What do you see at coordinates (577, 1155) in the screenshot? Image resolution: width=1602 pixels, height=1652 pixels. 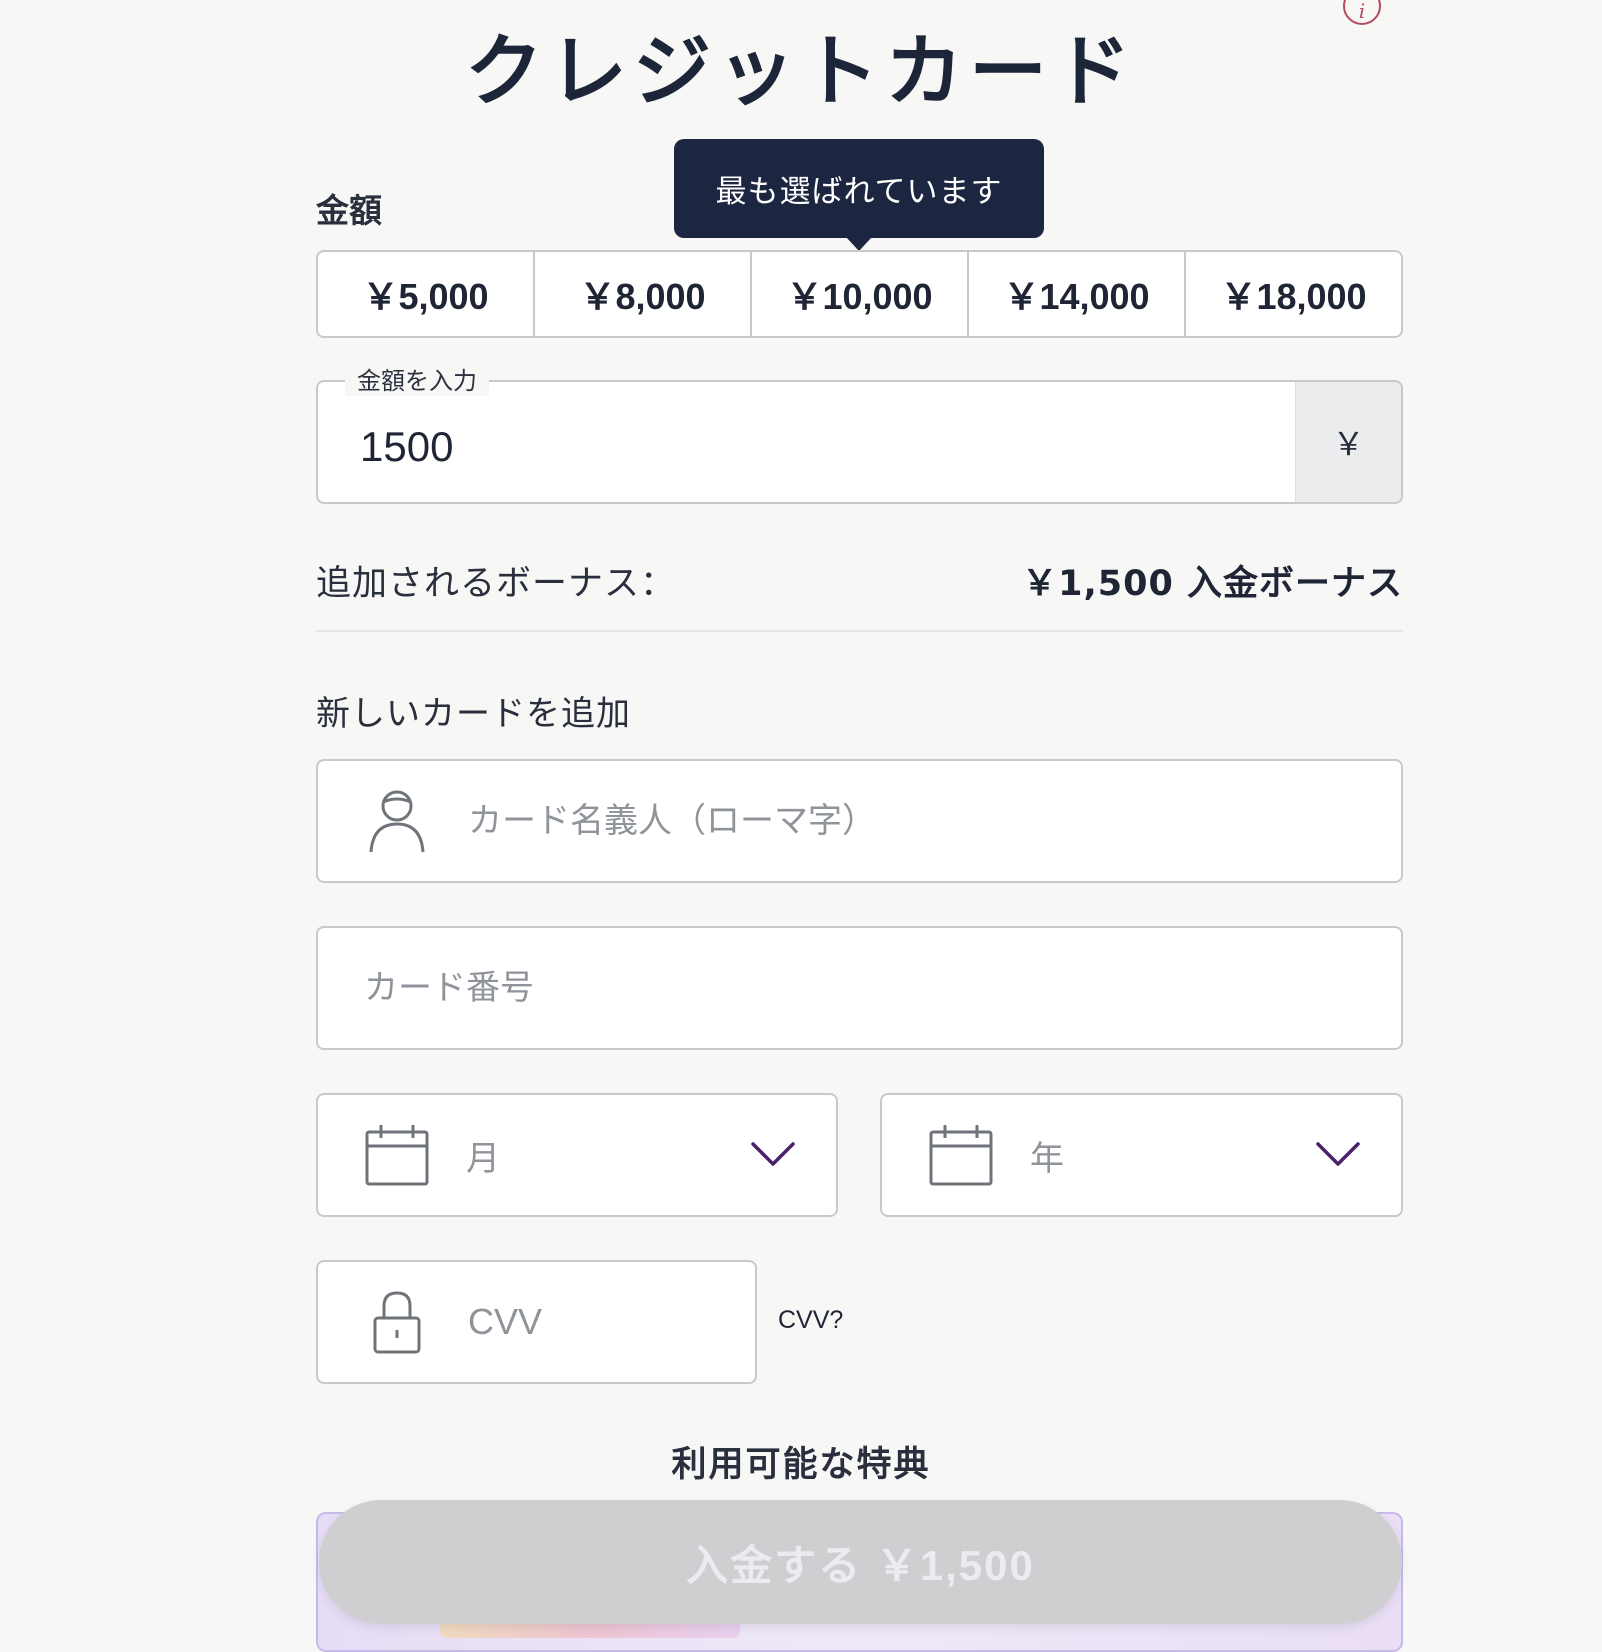 I see `expiry-month-select: 月` at bounding box center [577, 1155].